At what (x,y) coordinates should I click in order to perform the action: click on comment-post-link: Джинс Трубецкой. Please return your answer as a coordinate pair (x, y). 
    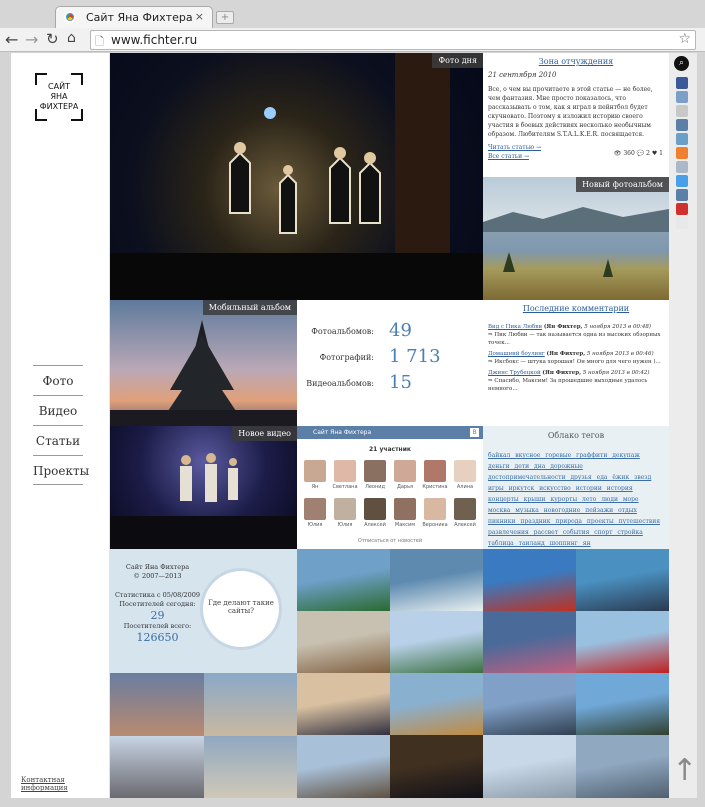
    Looking at the image, I should click on (514, 373).